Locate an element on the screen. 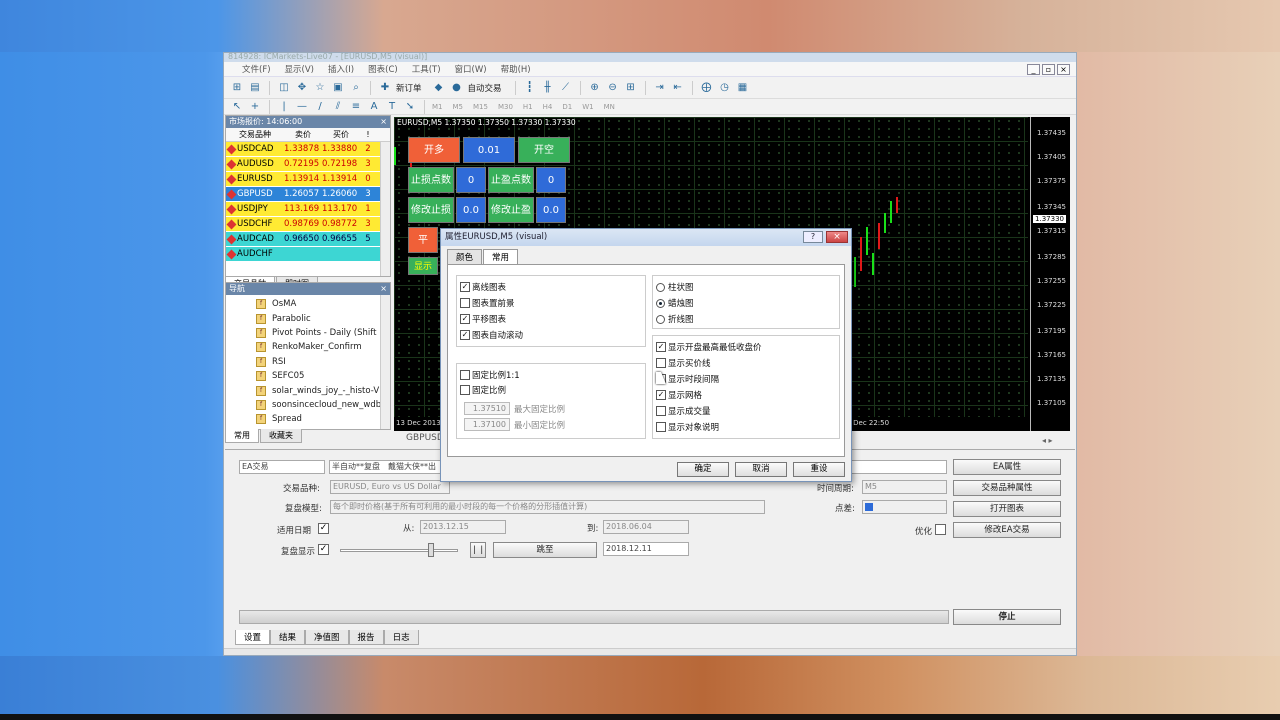 This screenshot has height=720, width=1280. navigator-icon: ☆ is located at coordinates (320, 88).